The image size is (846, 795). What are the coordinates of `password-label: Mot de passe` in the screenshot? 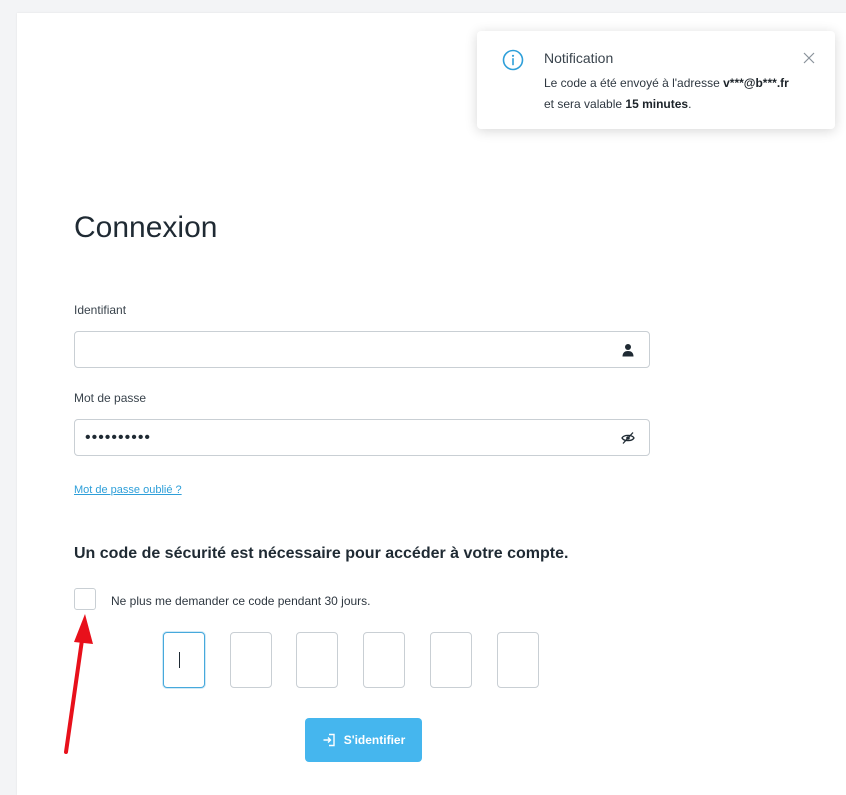 It's located at (110, 398).